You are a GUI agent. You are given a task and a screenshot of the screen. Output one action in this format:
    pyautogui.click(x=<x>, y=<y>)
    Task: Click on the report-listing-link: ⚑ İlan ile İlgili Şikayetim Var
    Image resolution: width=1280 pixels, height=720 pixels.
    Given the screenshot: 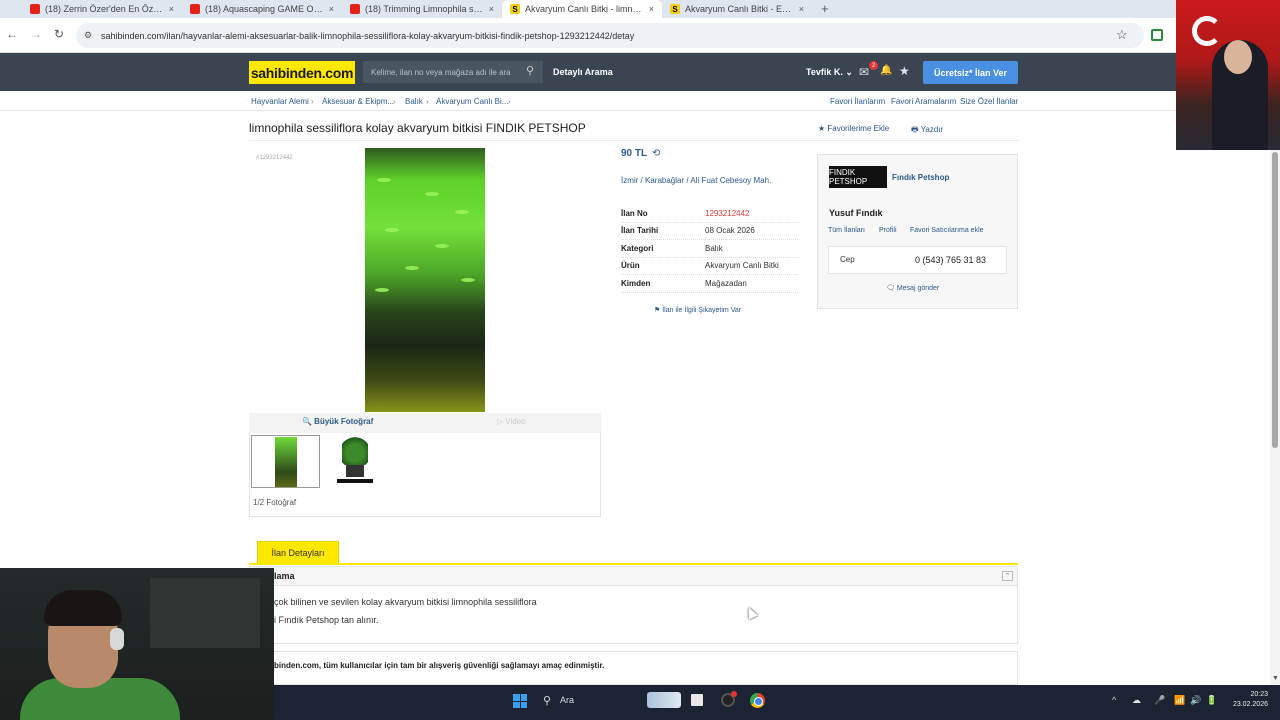 What is the action you would take?
    pyautogui.click(x=697, y=310)
    